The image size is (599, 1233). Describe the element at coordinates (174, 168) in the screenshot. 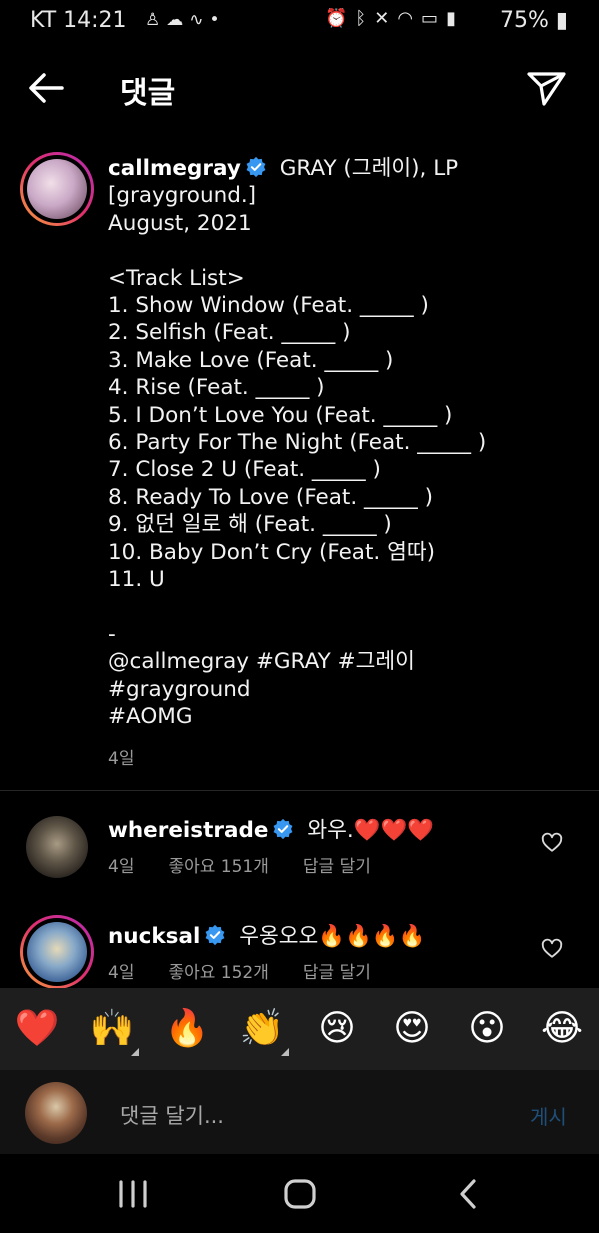

I see `caption-username: callmegray` at that location.